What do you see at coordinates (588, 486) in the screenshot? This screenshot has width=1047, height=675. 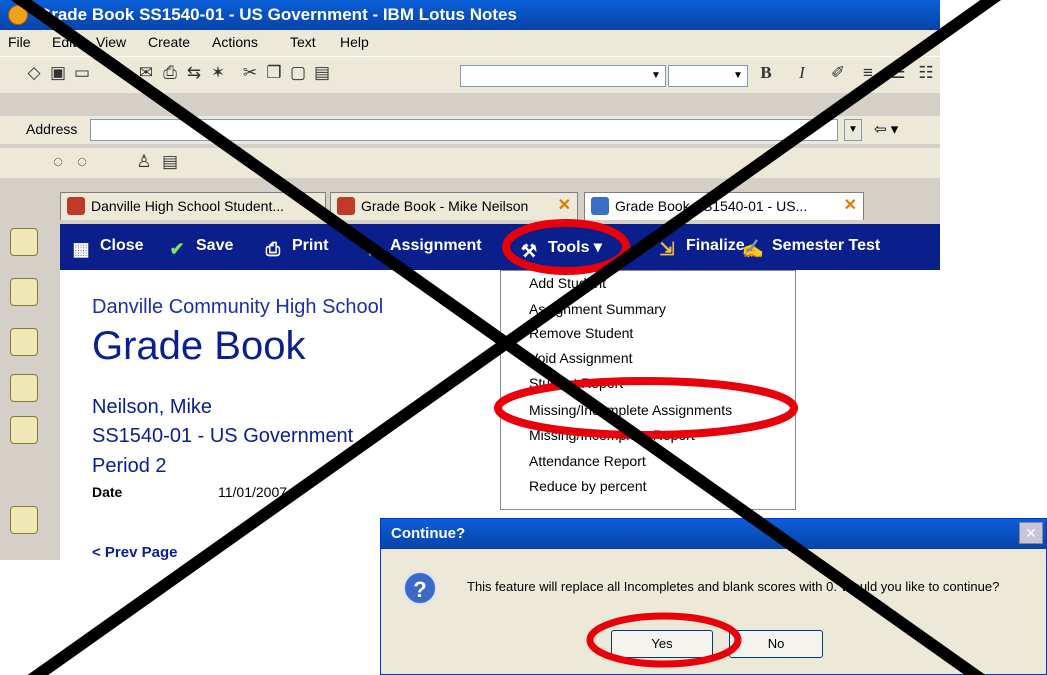 I see `menu-item-reduce-by-percent: Reduce by percent` at bounding box center [588, 486].